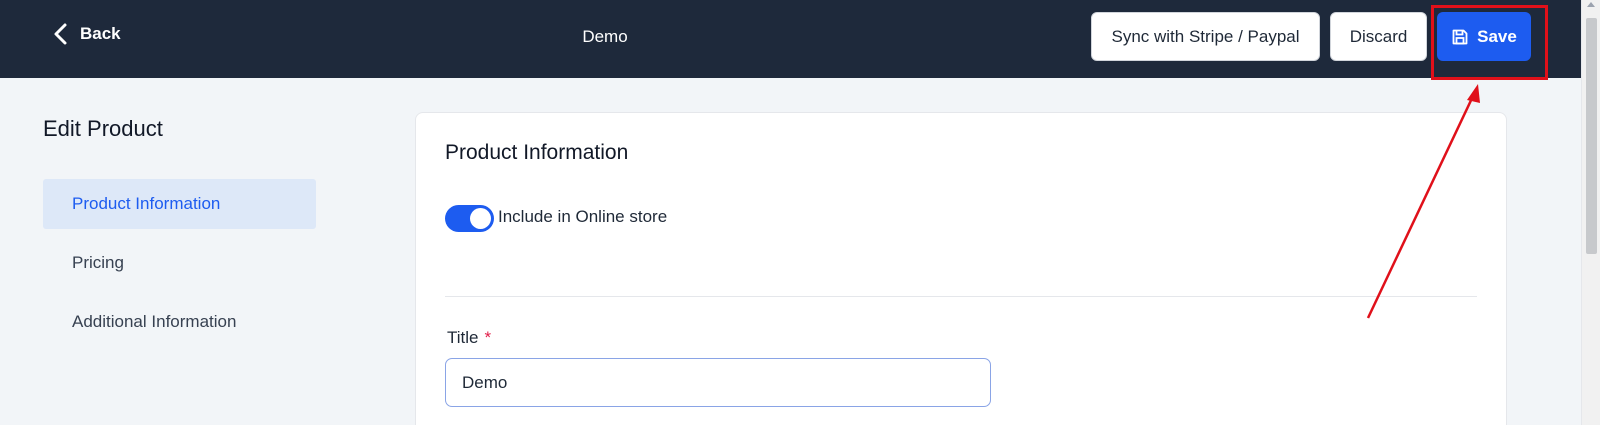 The image size is (1600, 425). What do you see at coordinates (1473, 93) in the screenshot?
I see `arrowhead-icon` at bounding box center [1473, 93].